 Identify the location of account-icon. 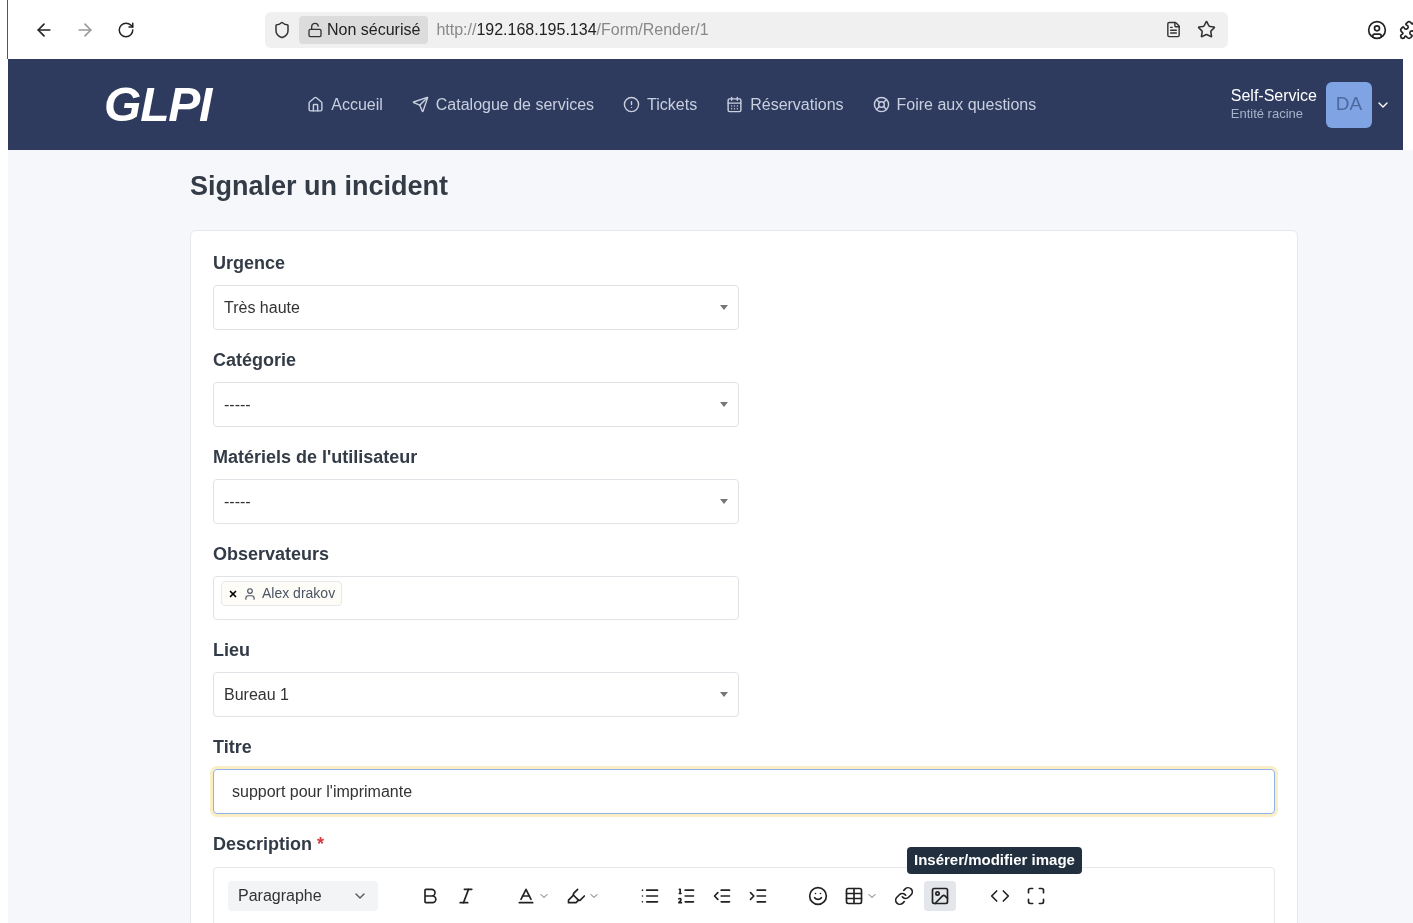
(1377, 29).